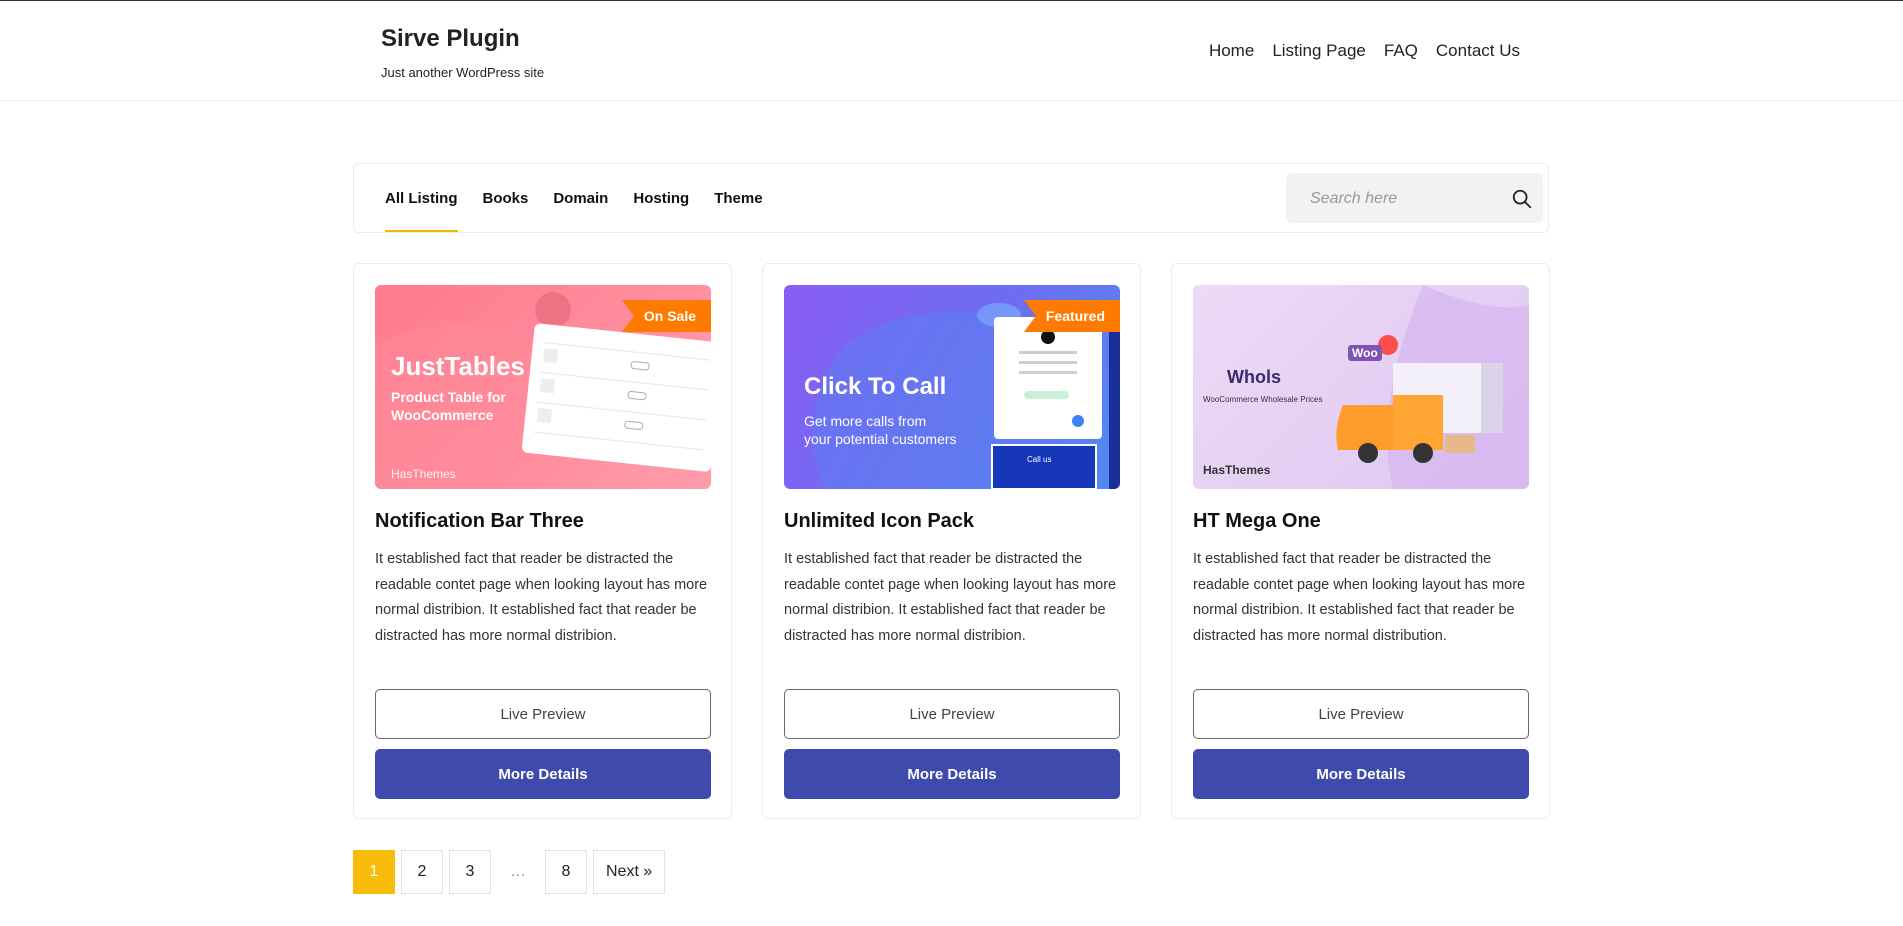  What do you see at coordinates (1231, 51) in the screenshot?
I see `nav-item-home: Home` at bounding box center [1231, 51].